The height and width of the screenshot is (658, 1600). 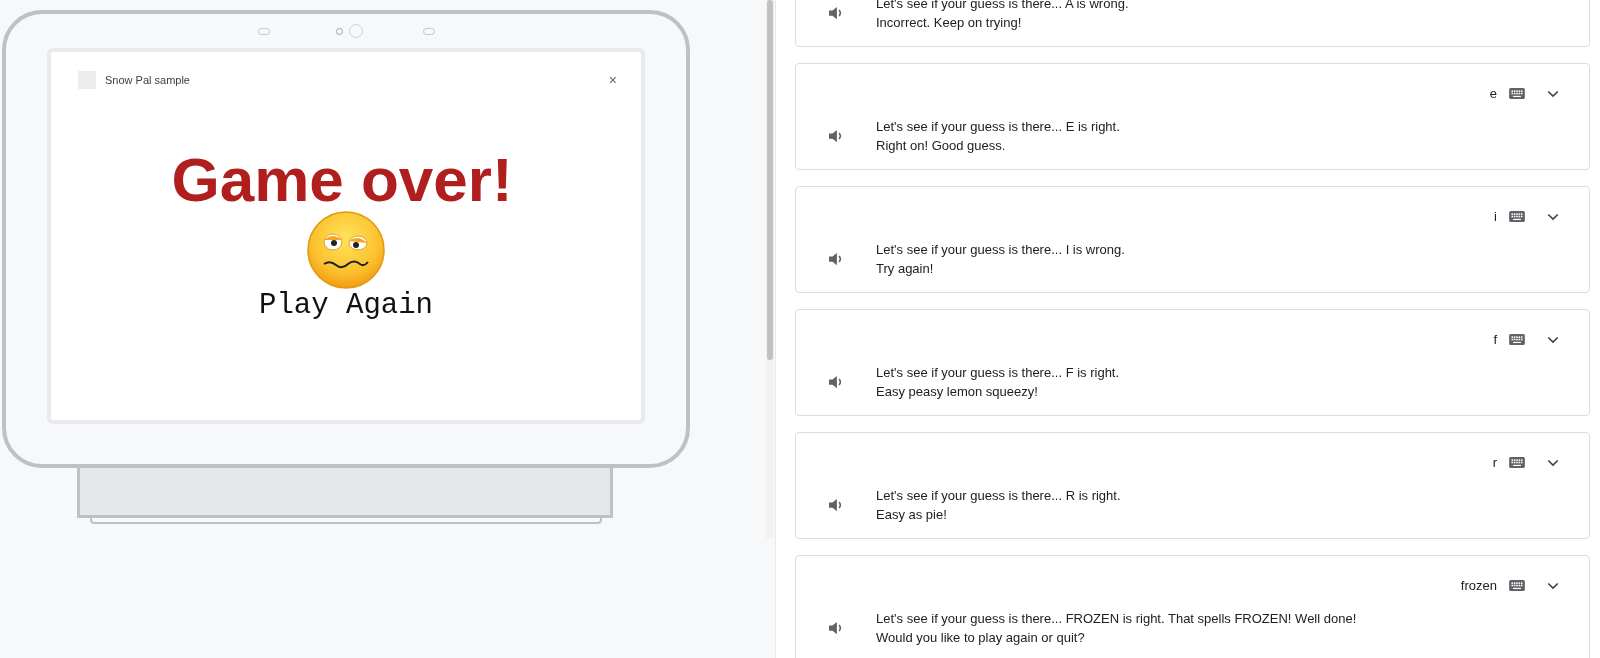 I want to click on response-text: Let's see if your guess is there... FROZEN is right. That spells FROZEN! Well done!, so click(x=1116, y=619).